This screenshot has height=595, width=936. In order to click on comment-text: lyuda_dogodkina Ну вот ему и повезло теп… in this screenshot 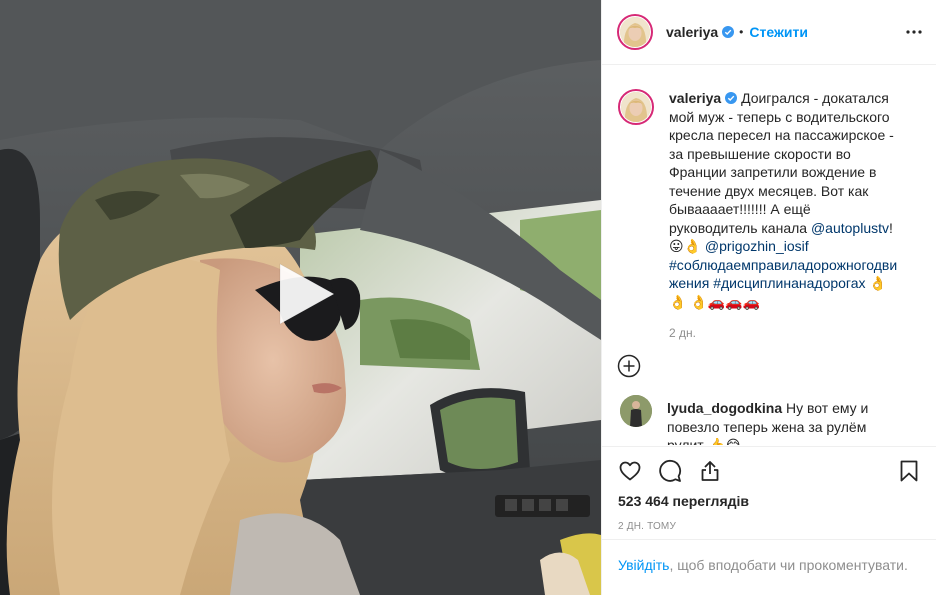, I will do `click(783, 422)`.